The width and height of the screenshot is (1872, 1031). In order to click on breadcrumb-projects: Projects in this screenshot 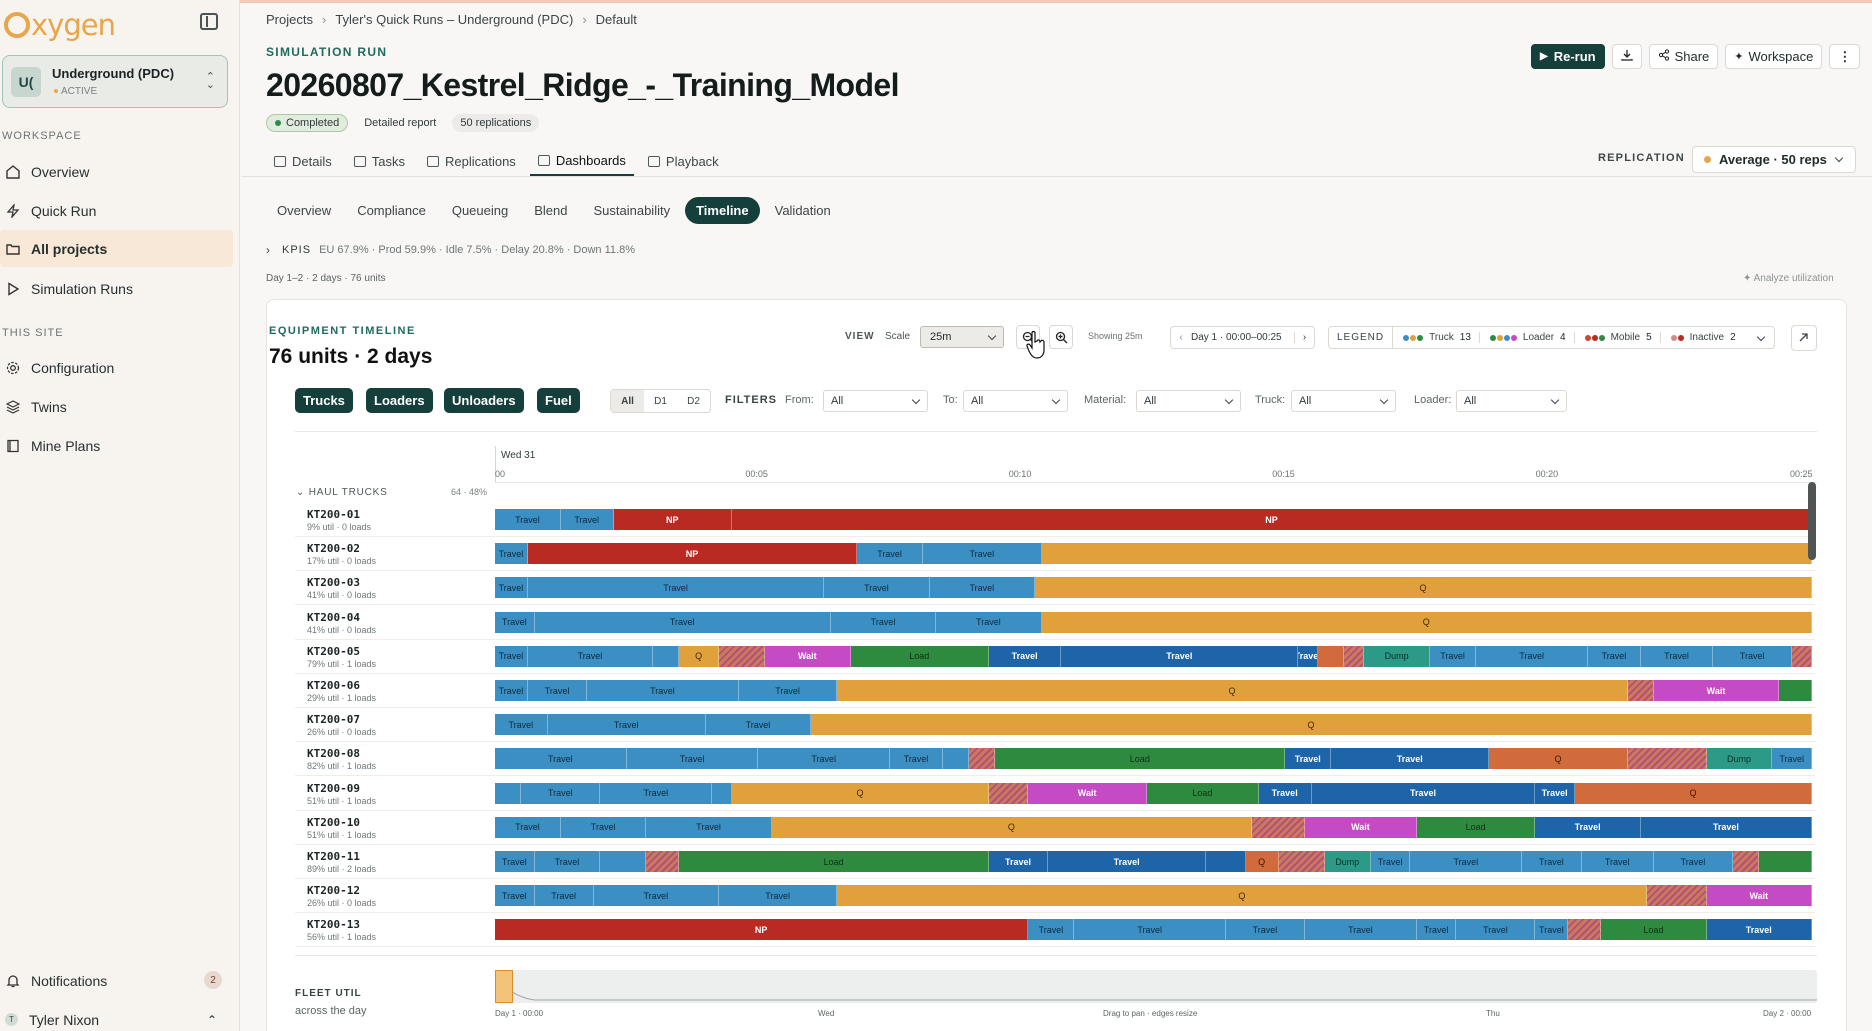, I will do `click(289, 19)`.